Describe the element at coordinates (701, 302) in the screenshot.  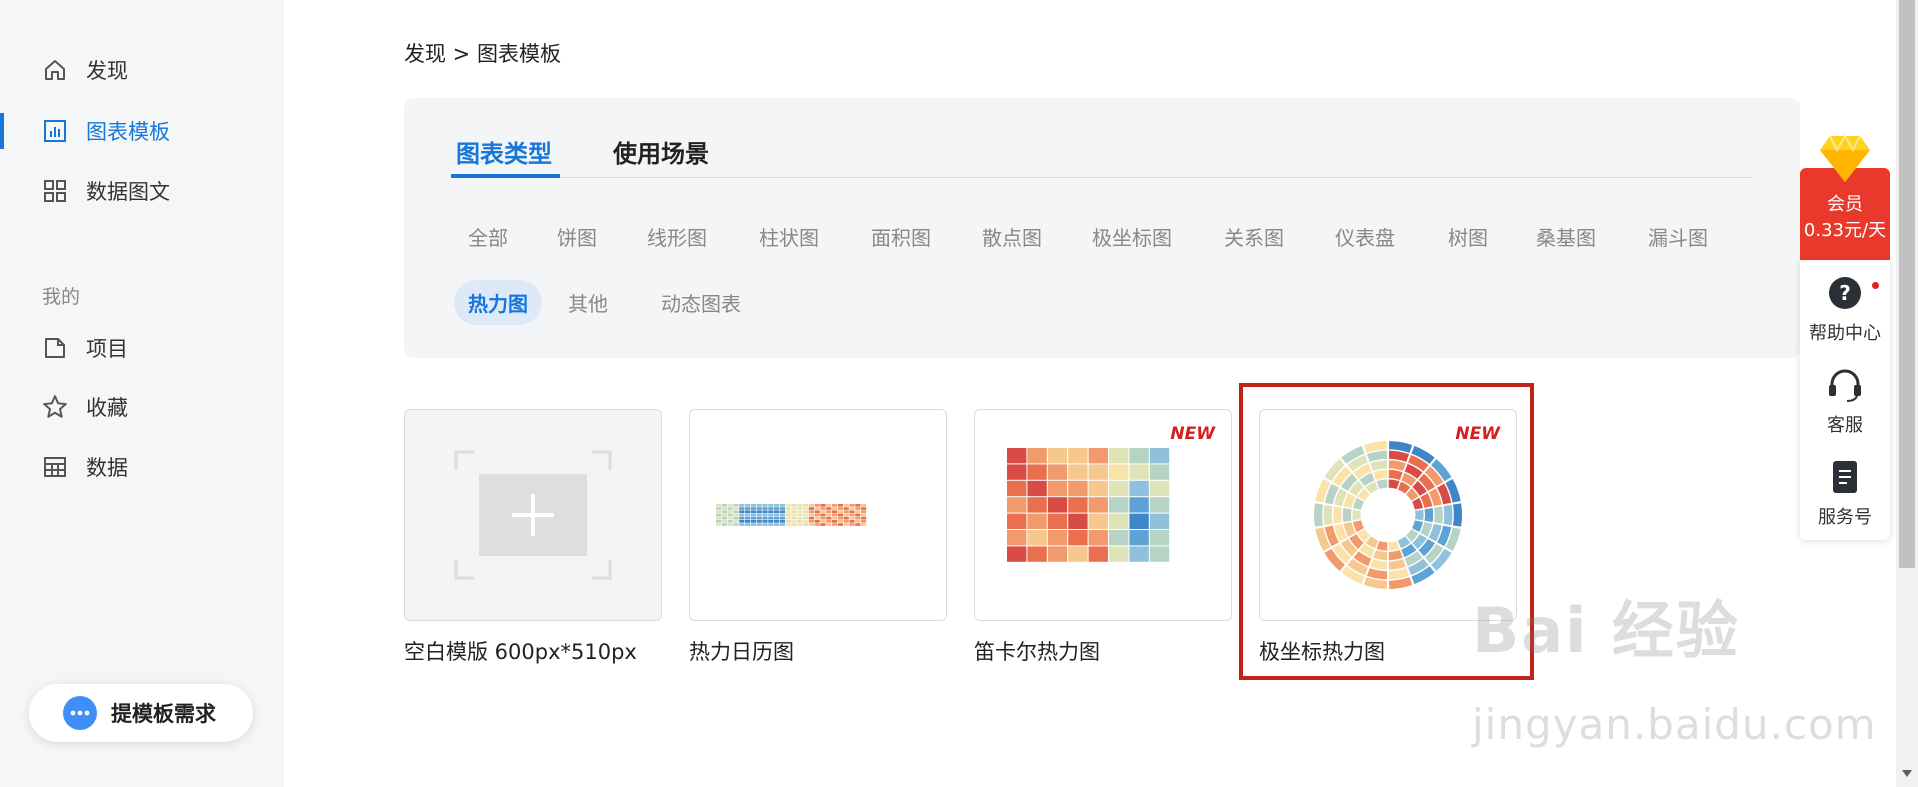
I see `chip-dynamic: 动态图表` at that location.